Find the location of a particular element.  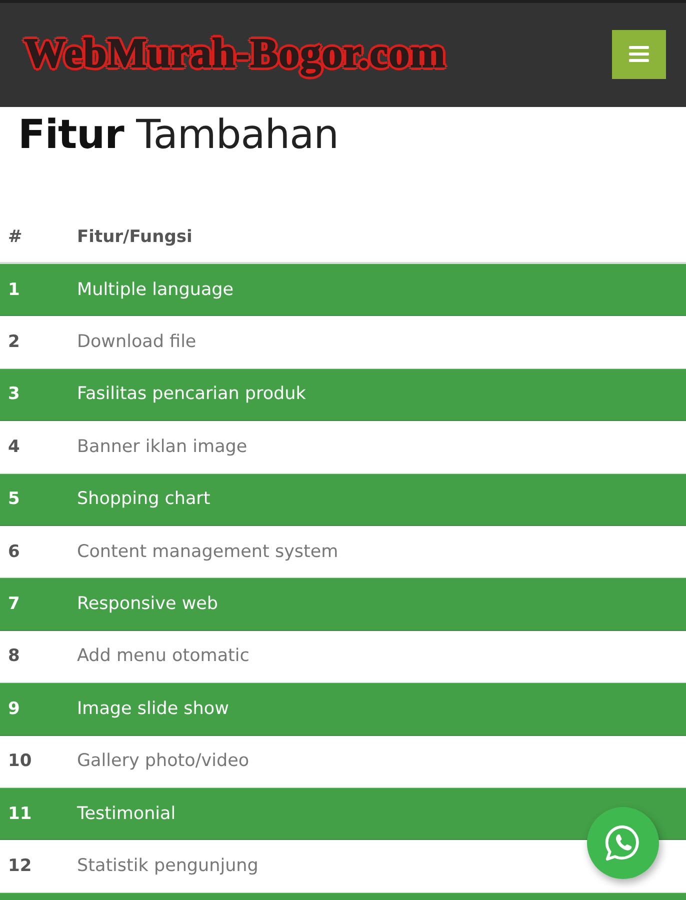

page-title: Fitur Tambahan is located at coordinates (179, 135).